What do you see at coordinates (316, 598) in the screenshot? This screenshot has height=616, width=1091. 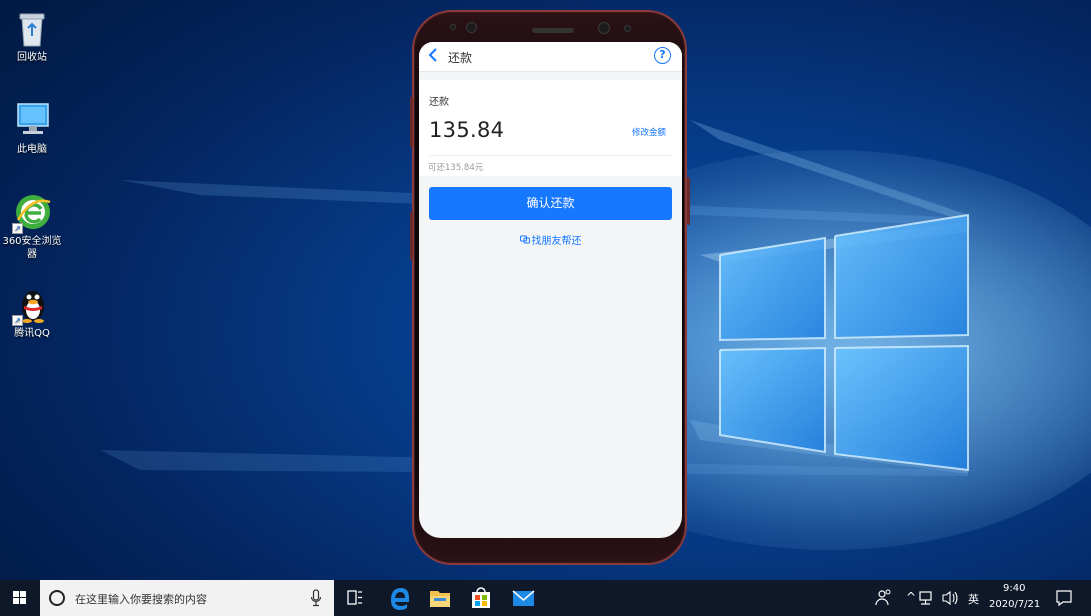 I see `microphone-icon` at bounding box center [316, 598].